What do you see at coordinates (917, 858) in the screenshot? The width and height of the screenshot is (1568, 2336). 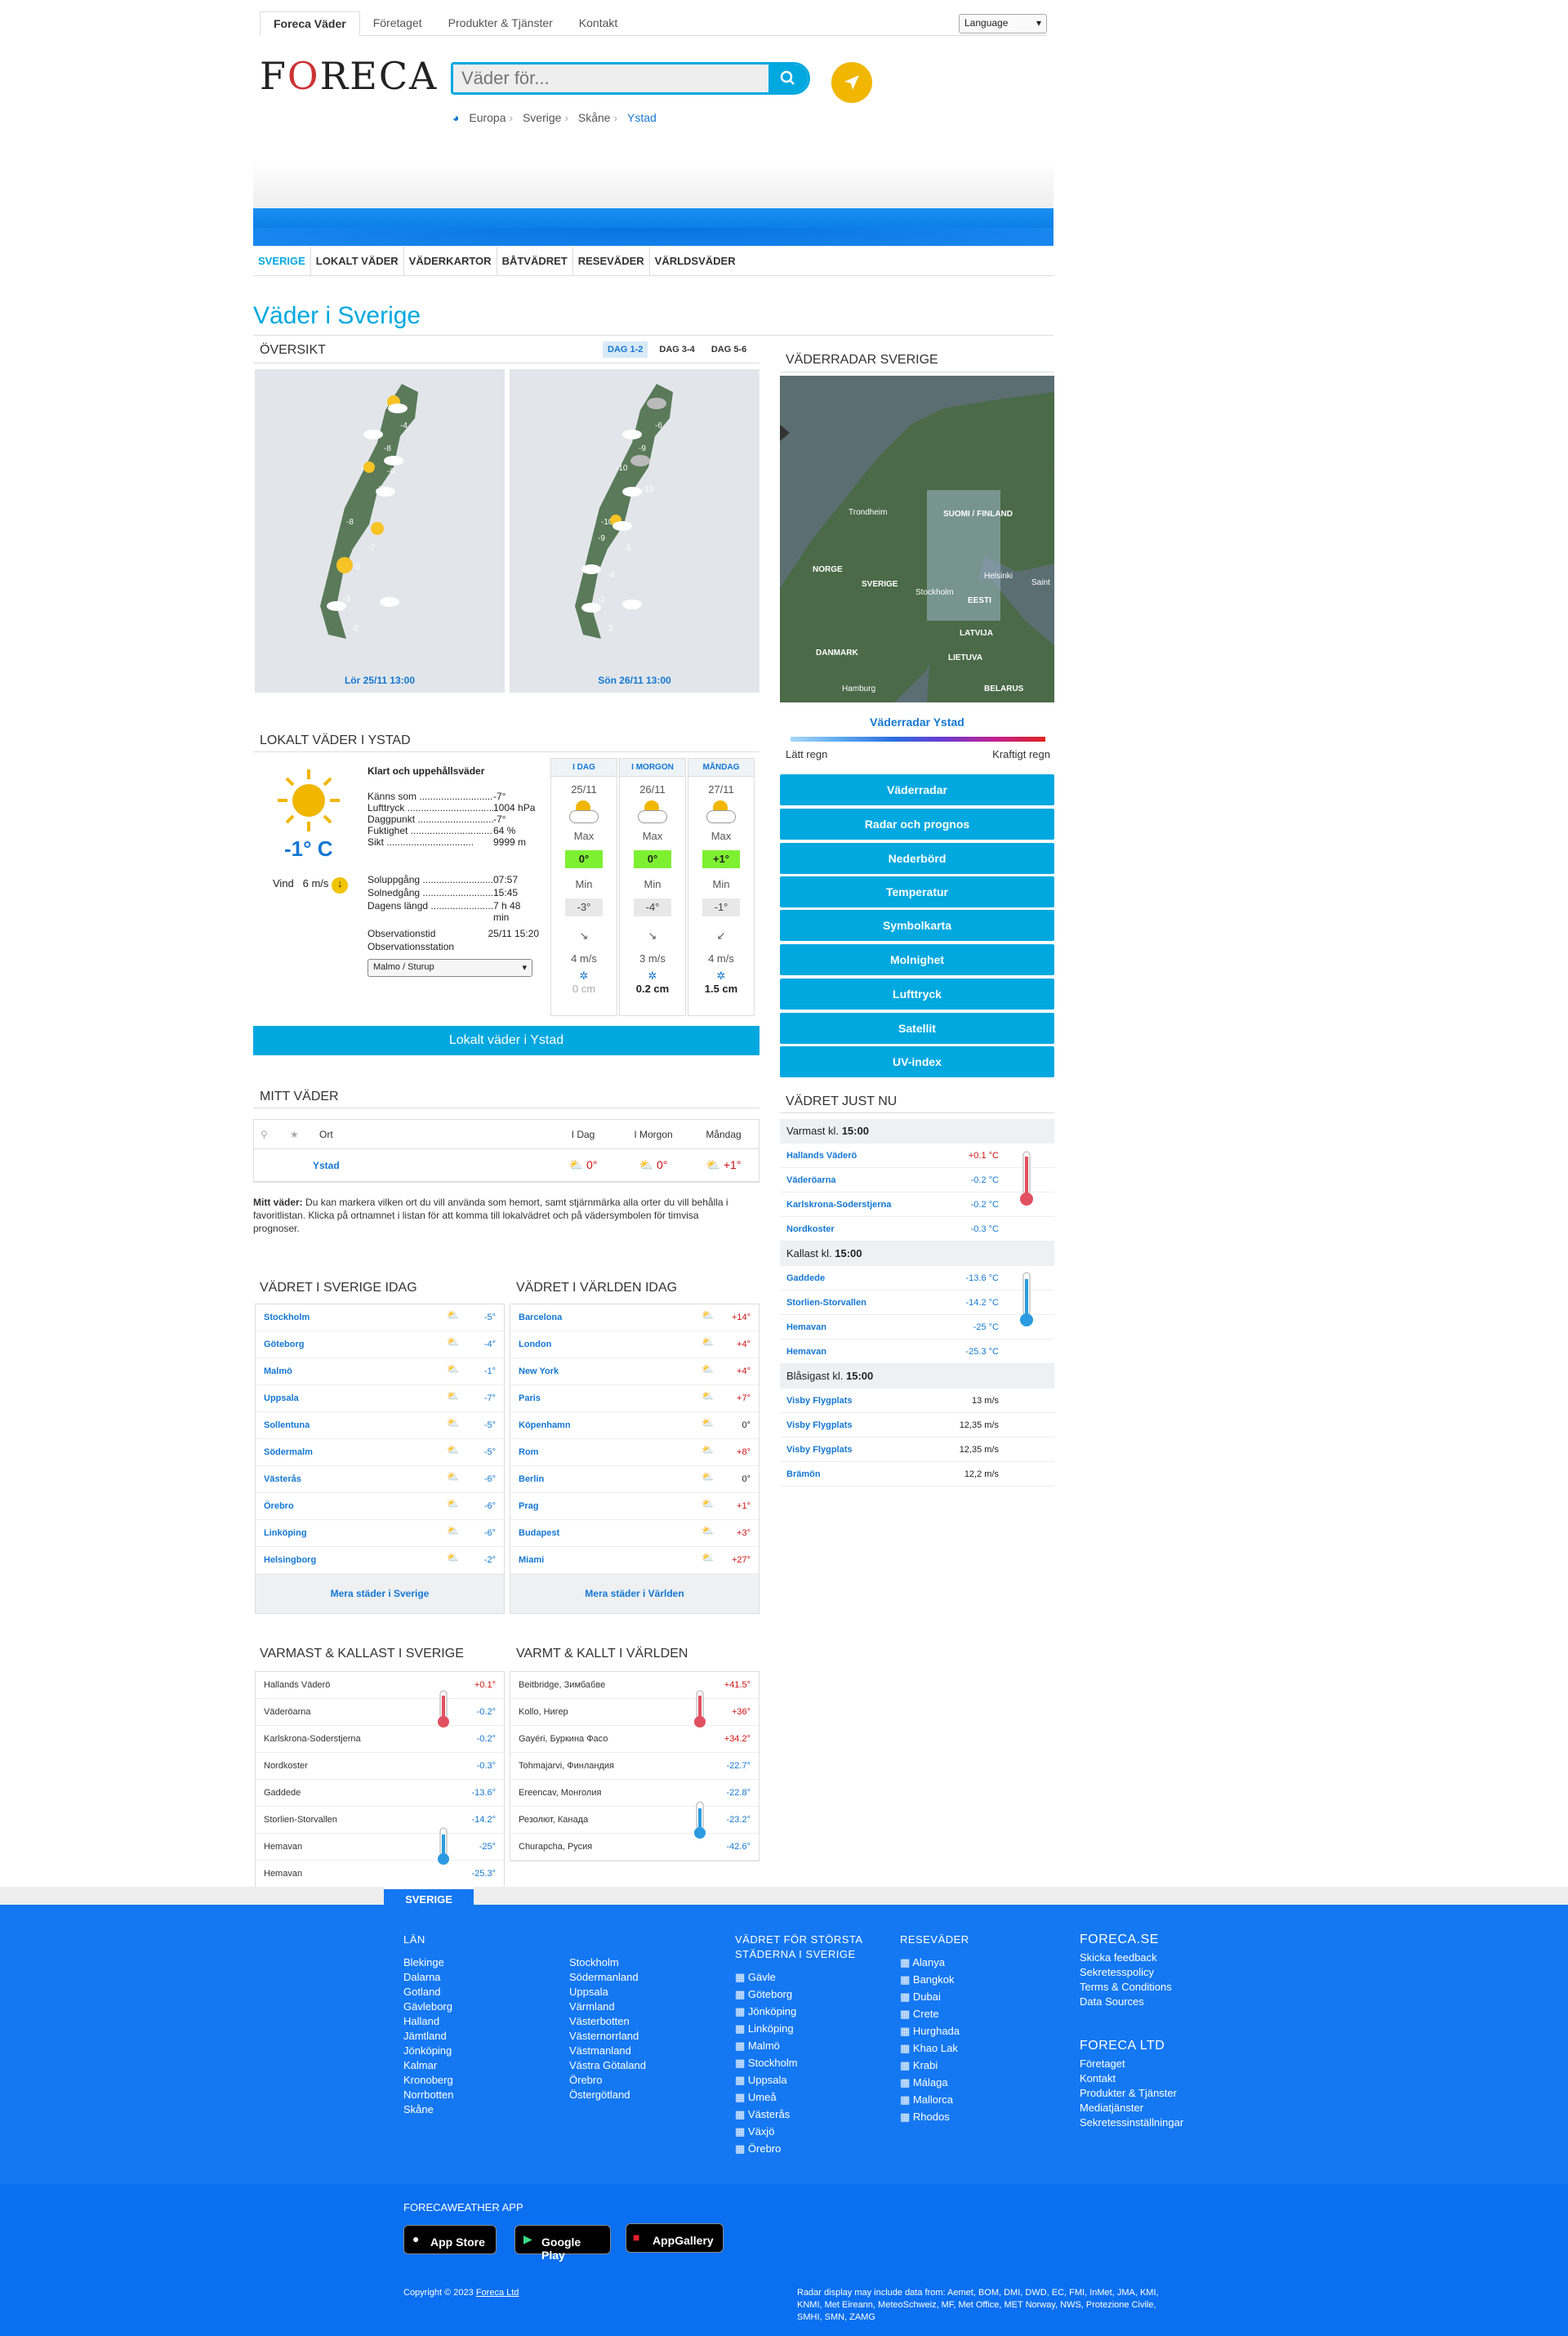 I see `nederbord-button: Nederbörd` at bounding box center [917, 858].